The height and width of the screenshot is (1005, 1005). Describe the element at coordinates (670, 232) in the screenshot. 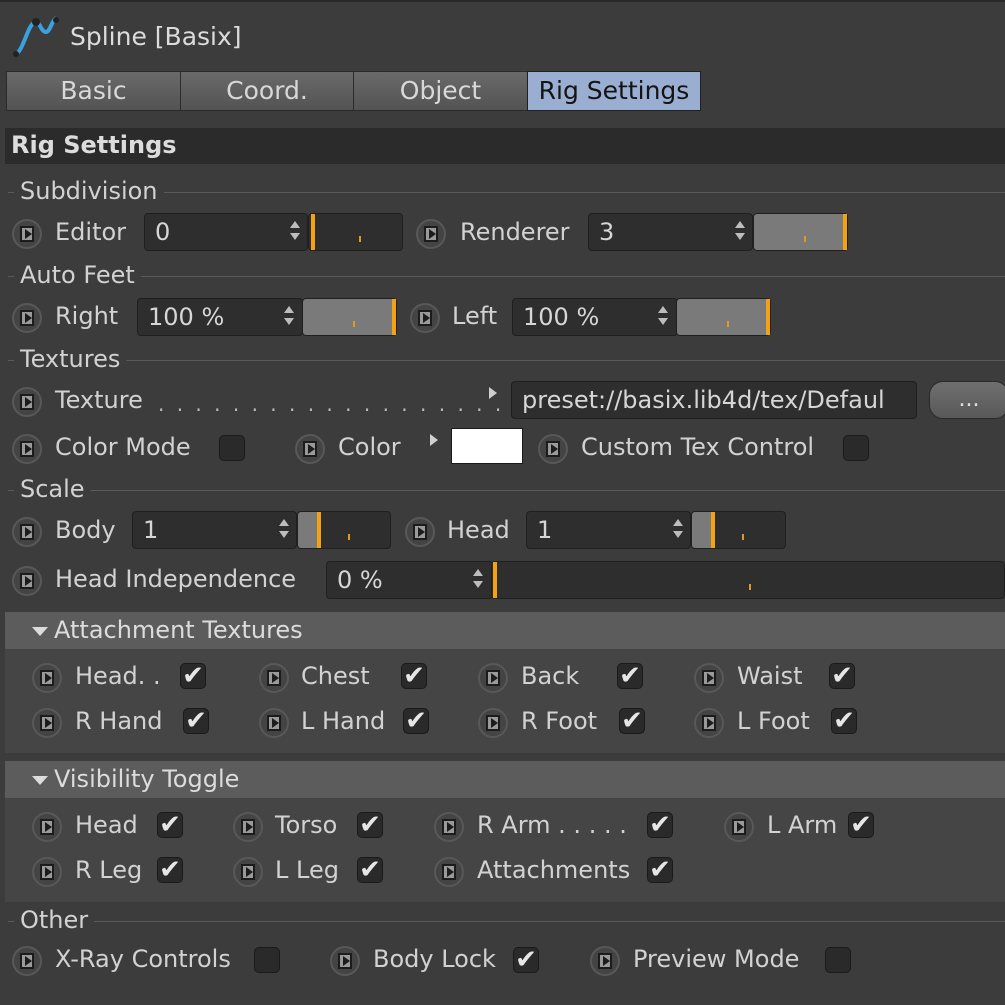

I see `renderer-input: 3` at that location.